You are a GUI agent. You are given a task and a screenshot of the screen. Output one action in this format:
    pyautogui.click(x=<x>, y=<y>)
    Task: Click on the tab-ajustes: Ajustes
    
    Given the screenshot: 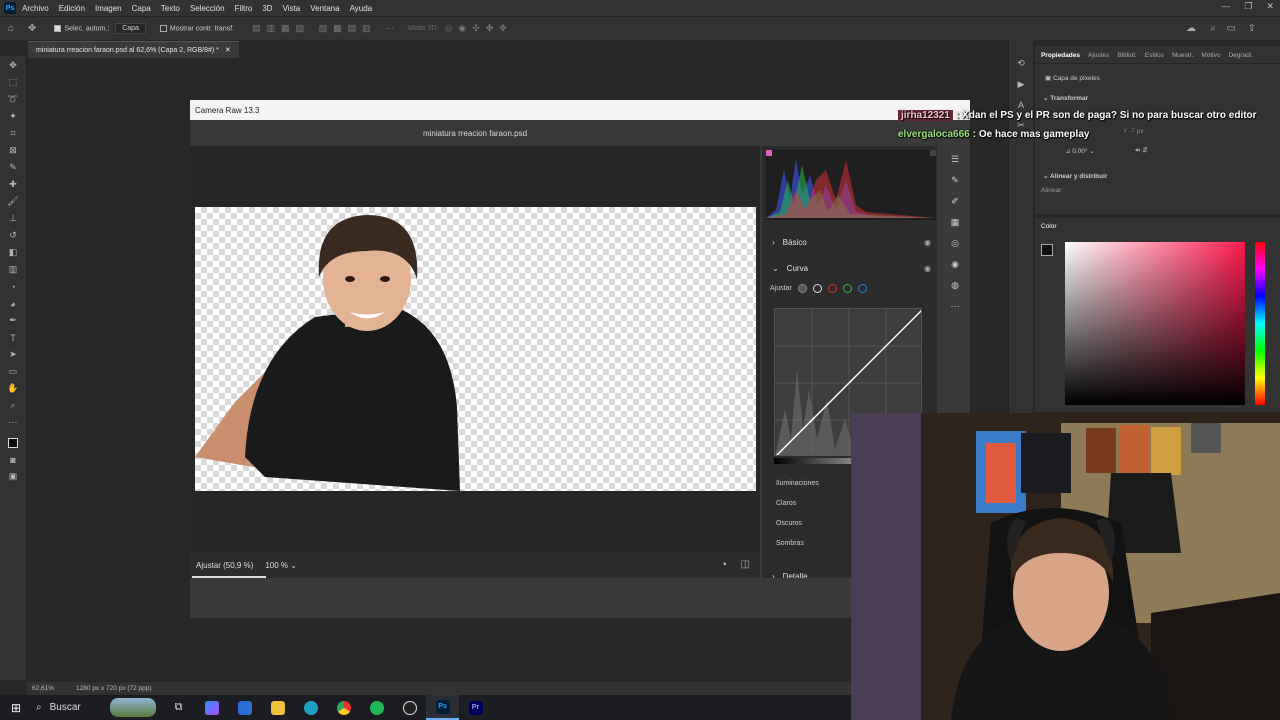 What is the action you would take?
    pyautogui.click(x=1098, y=57)
    